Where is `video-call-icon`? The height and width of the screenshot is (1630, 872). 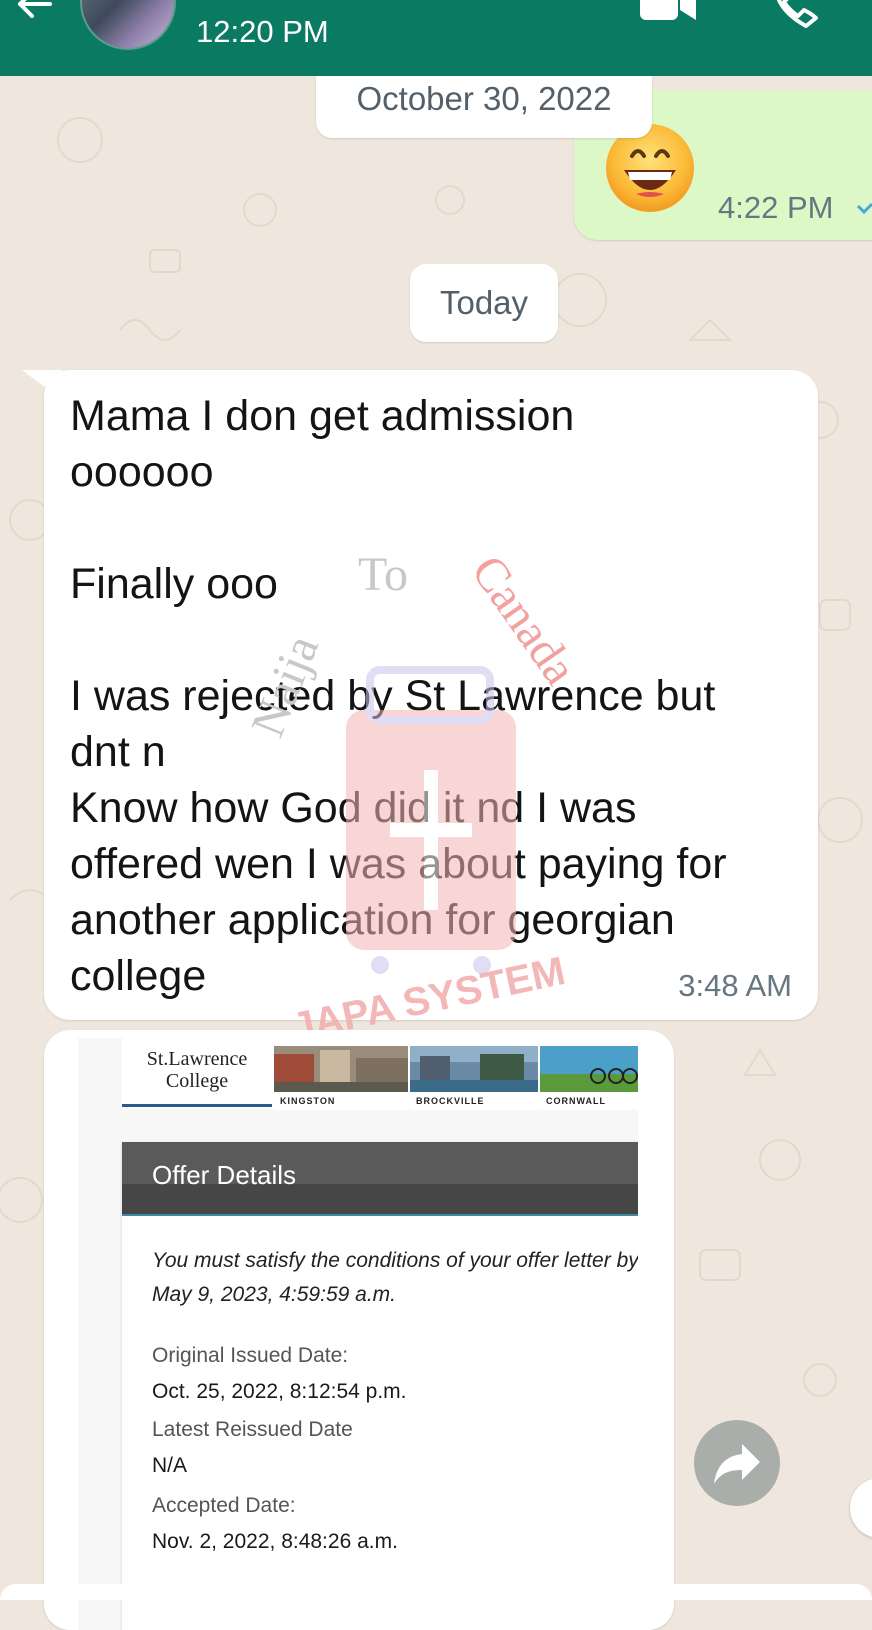
video-call-icon is located at coordinates (669, 12).